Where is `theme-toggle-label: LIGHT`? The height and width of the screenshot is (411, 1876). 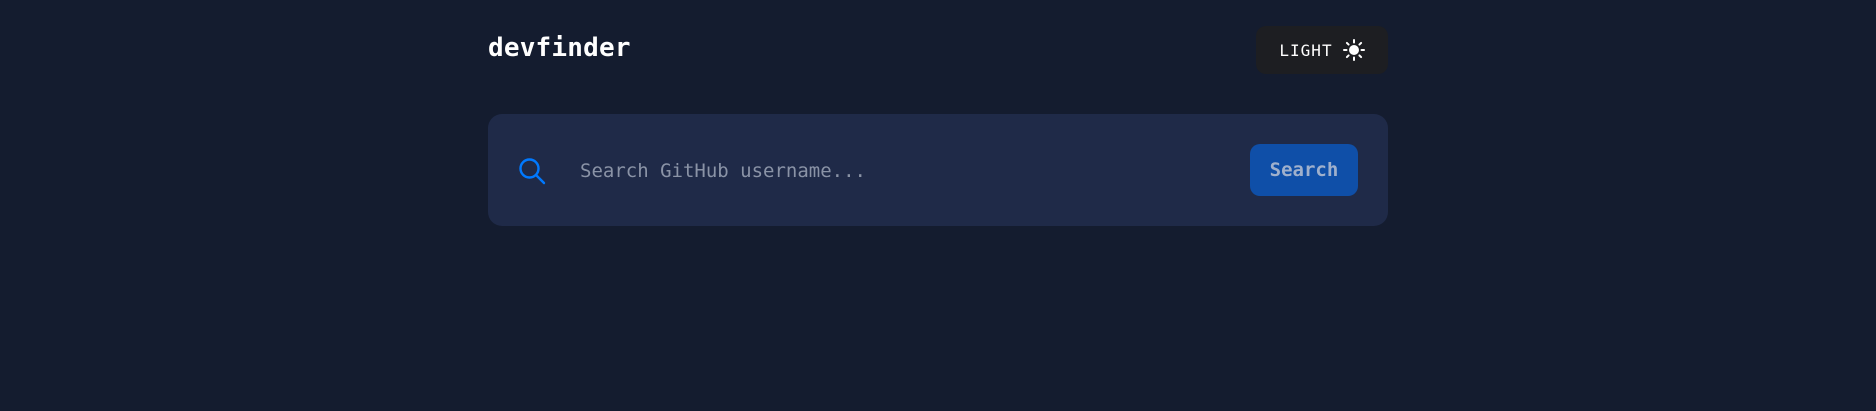
theme-toggle-label: LIGHT is located at coordinates (1306, 50).